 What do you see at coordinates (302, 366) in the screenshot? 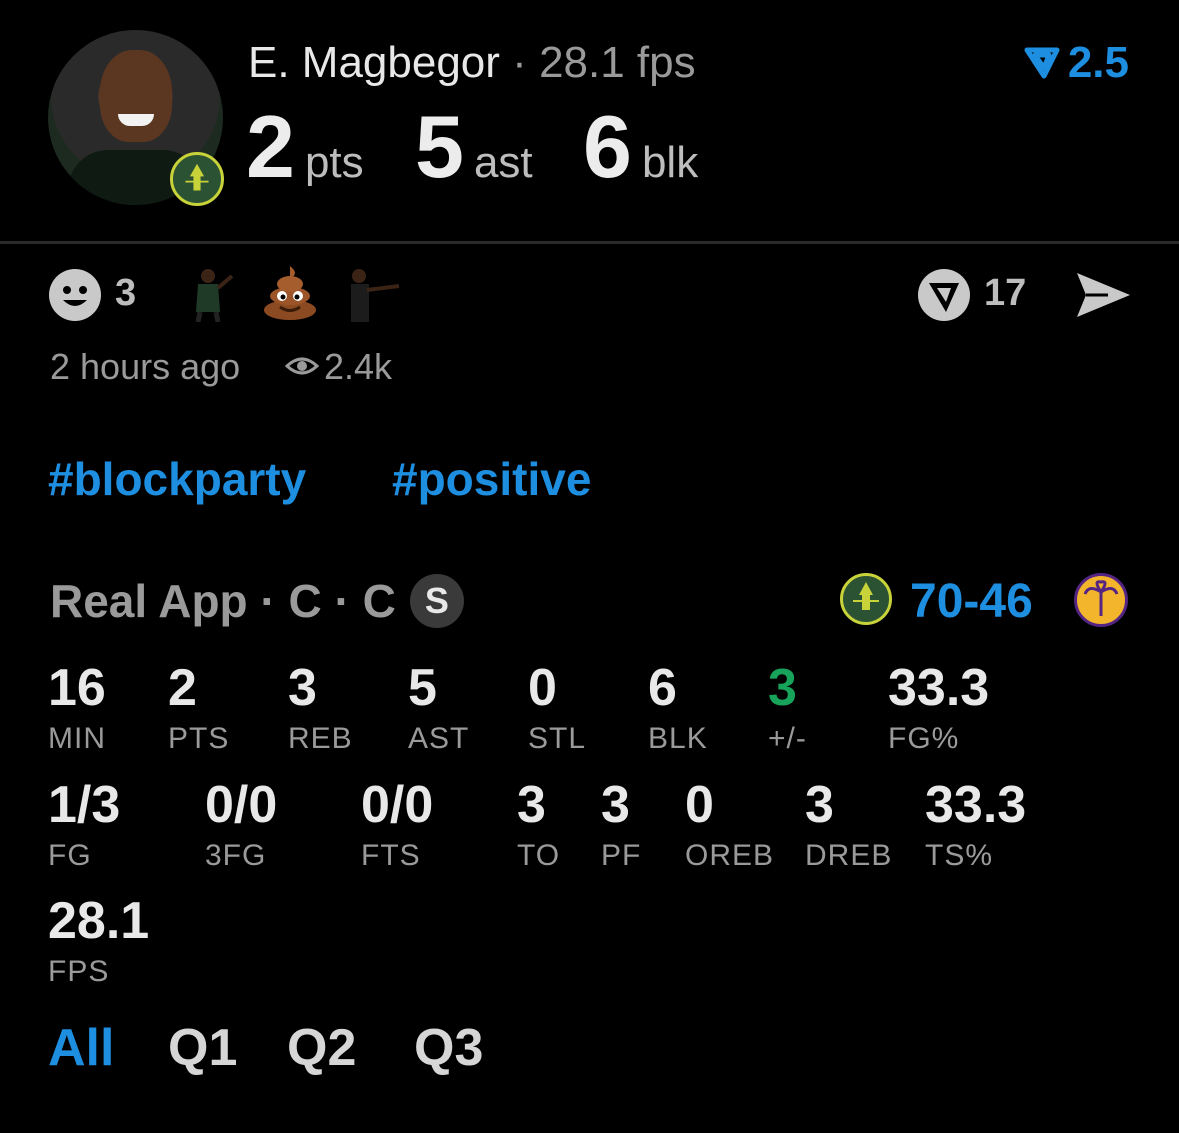
I see `eye-icon` at bounding box center [302, 366].